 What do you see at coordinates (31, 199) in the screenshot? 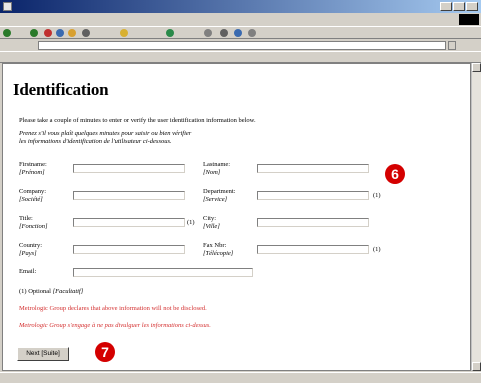
I see `company-label-fr: [Société]` at bounding box center [31, 199].